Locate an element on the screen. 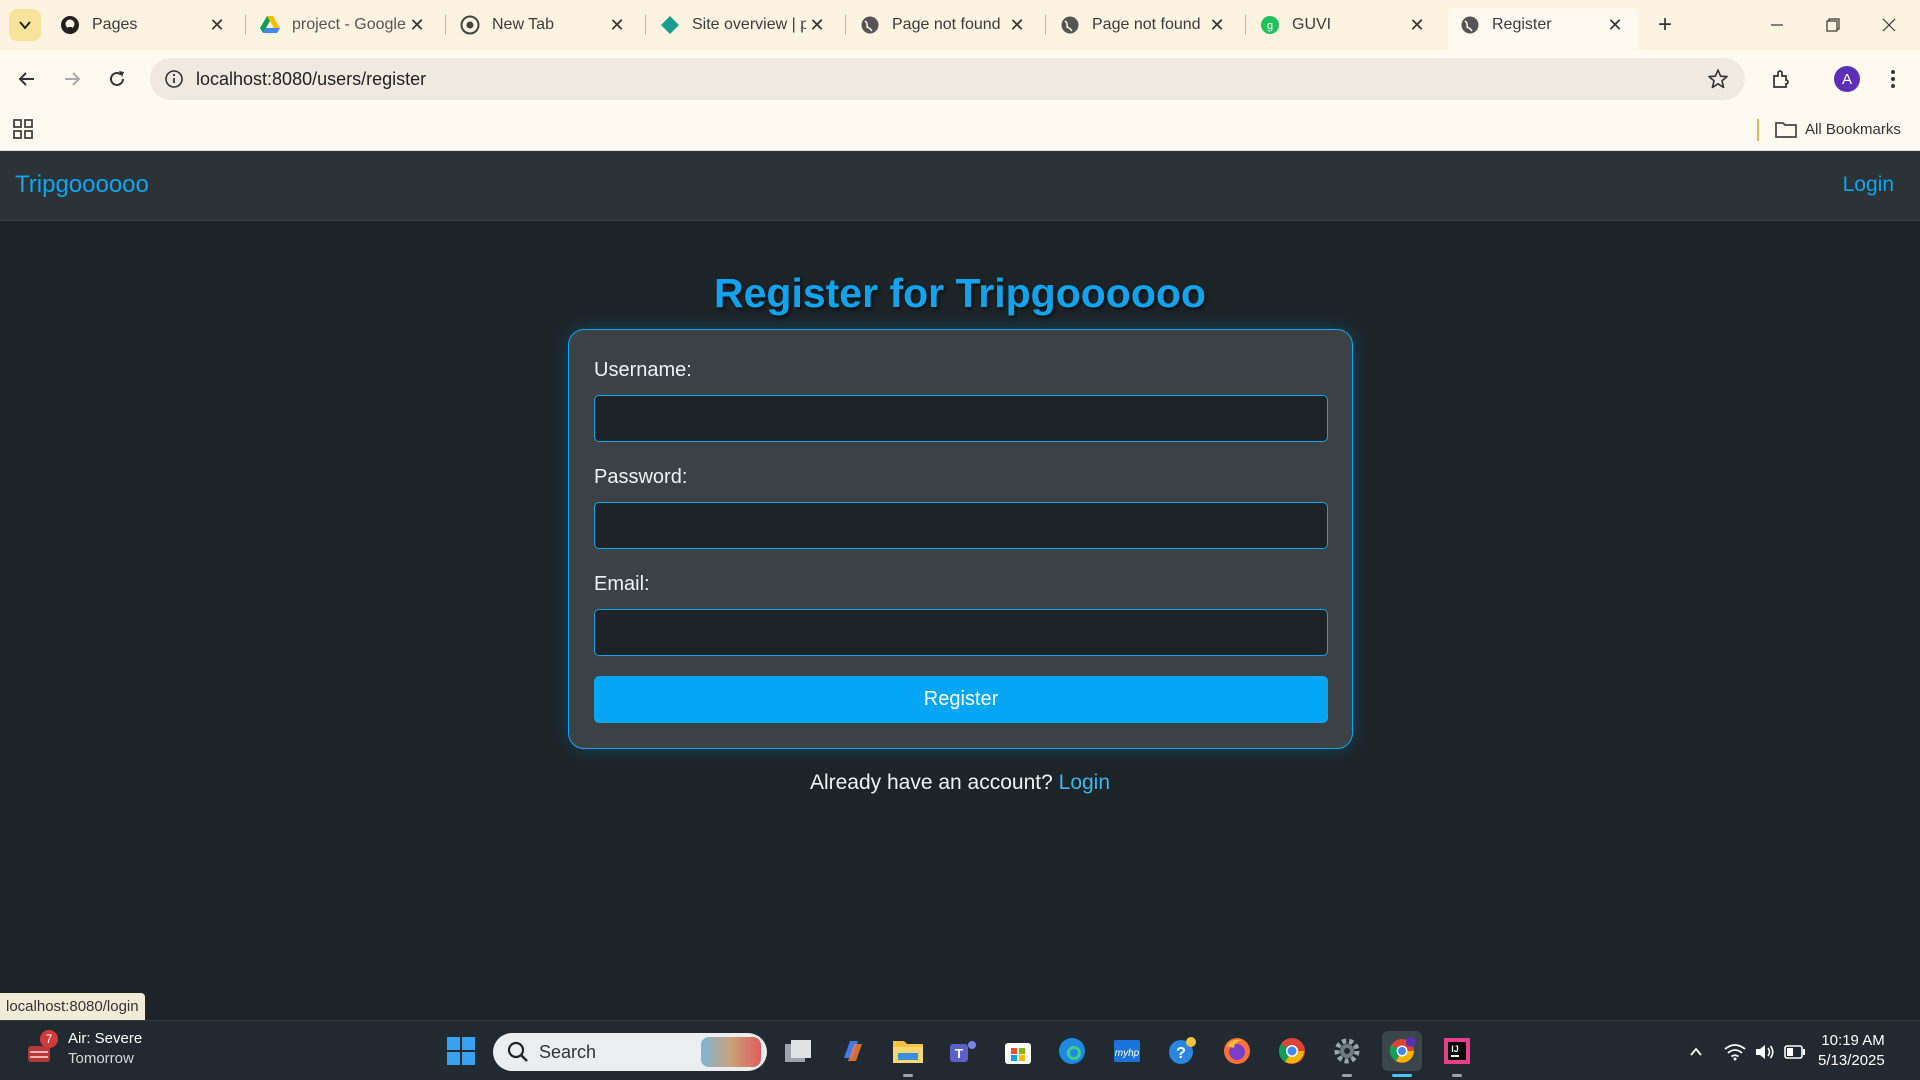 This screenshot has height=1080, width=1920. tab-page-not-found-2: Page not found ✕ is located at coordinates (1144, 25).